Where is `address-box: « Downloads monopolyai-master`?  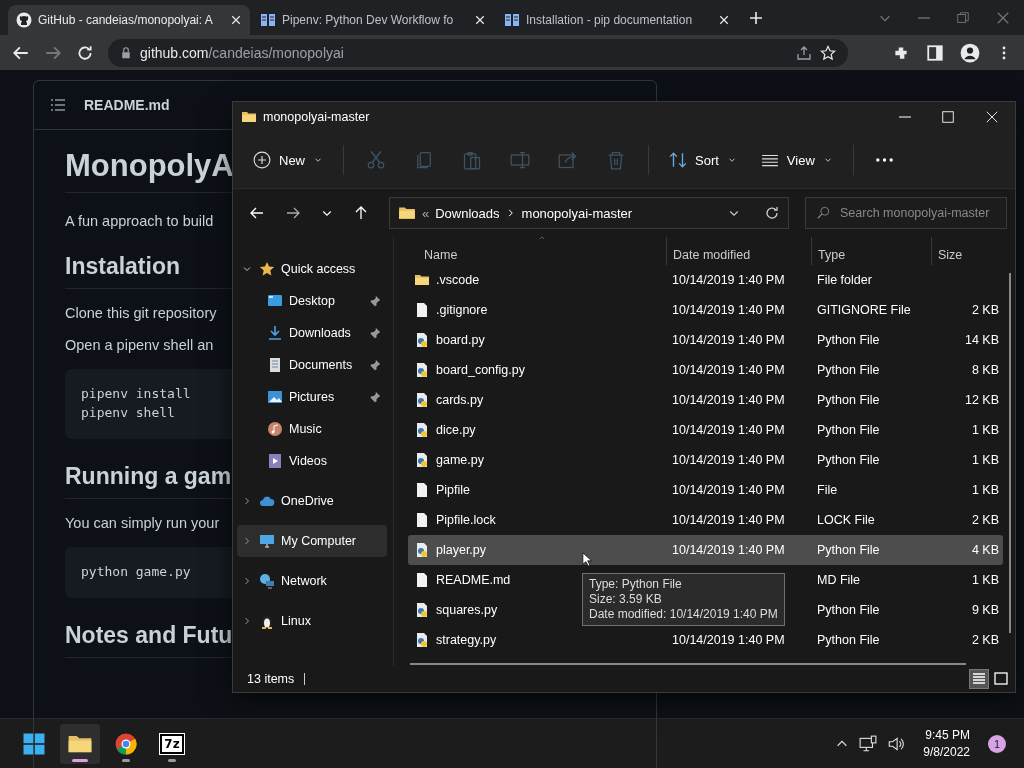
address-box: « Downloads monopolyai-master is located at coordinates (589, 213).